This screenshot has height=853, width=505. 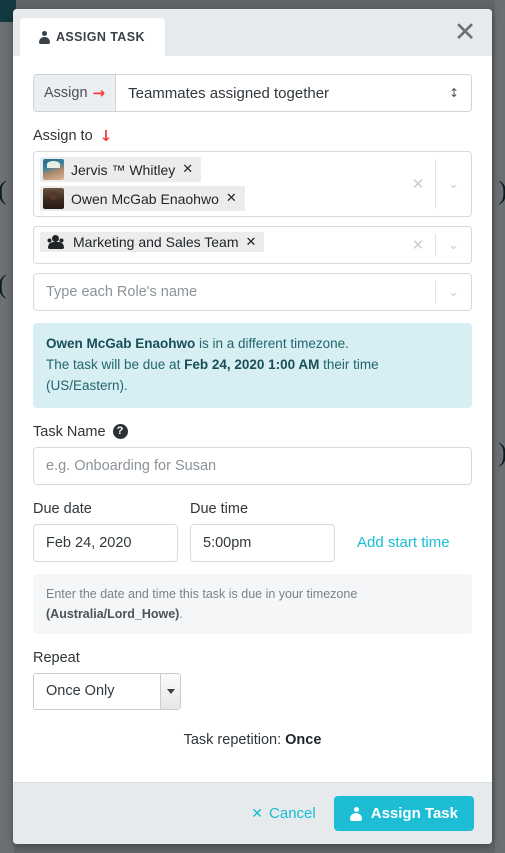 I want to click on token-member-label: Jervis ™ Whitley, so click(x=123, y=169).